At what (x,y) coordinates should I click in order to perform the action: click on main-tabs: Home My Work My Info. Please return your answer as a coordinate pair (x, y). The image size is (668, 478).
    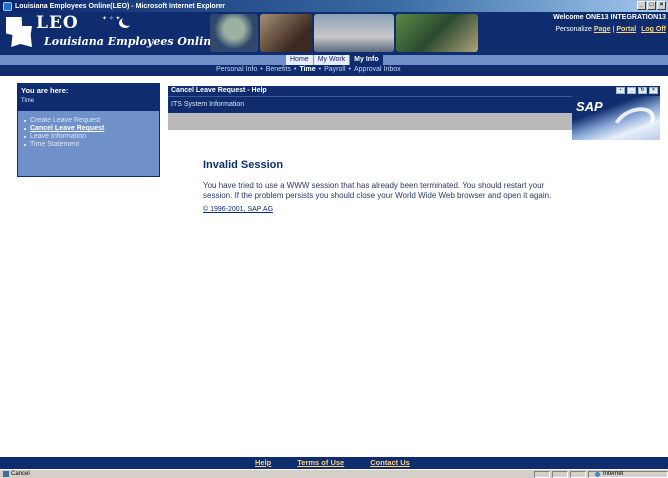
    Looking at the image, I should click on (335, 60).